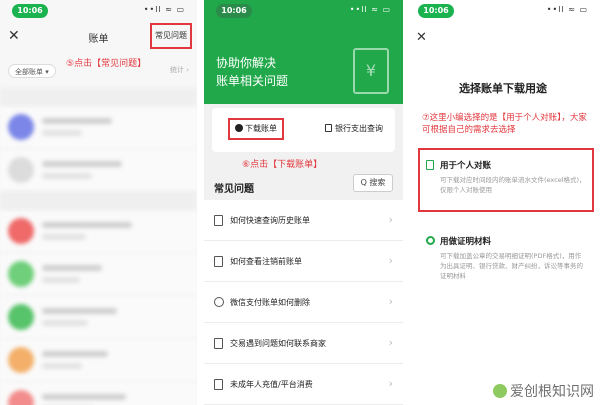  I want to click on header-headline: 协助你解决 账单相关问题, so click(252, 72).